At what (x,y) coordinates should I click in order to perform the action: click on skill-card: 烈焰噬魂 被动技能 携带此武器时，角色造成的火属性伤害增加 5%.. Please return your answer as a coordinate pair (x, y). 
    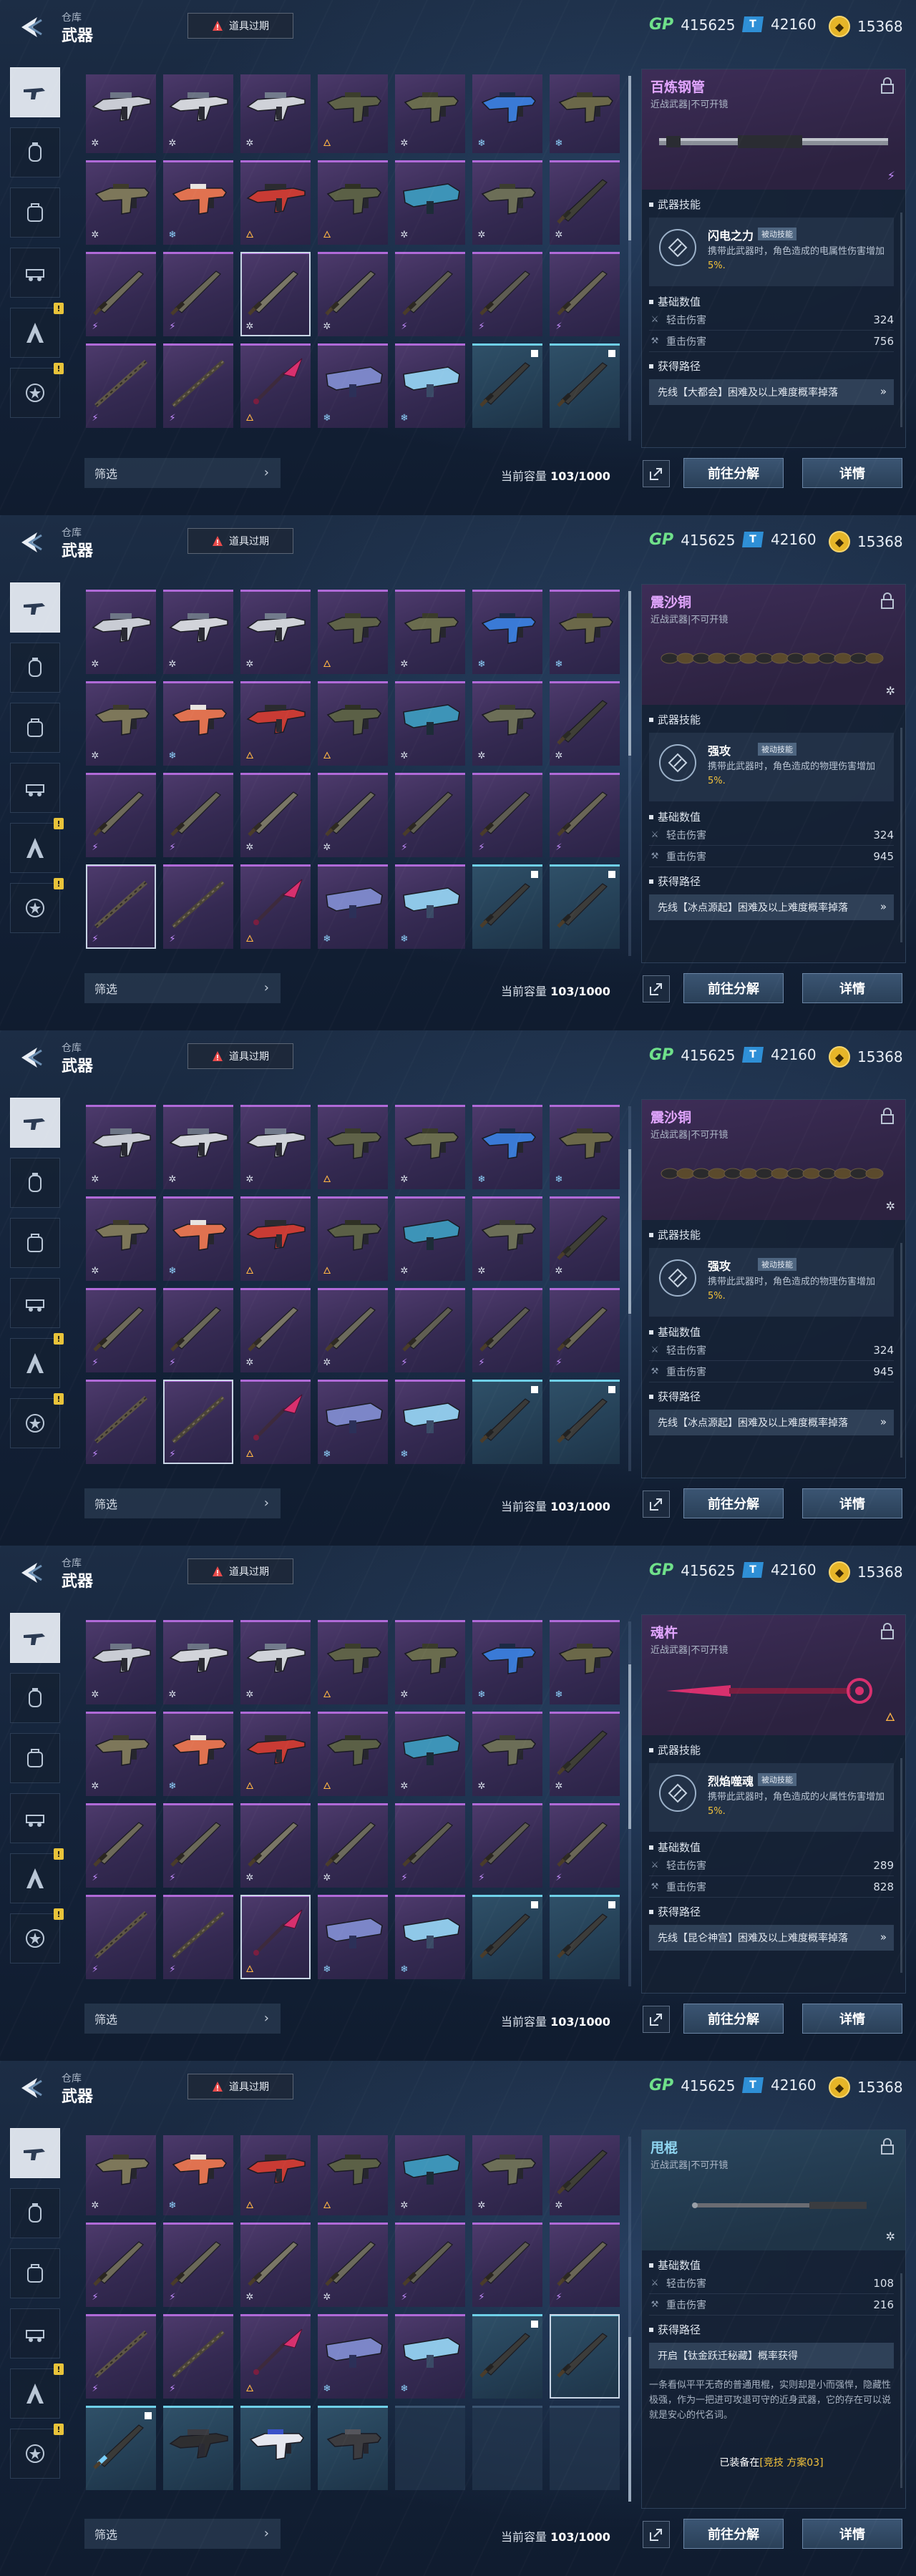
    Looking at the image, I should click on (771, 1797).